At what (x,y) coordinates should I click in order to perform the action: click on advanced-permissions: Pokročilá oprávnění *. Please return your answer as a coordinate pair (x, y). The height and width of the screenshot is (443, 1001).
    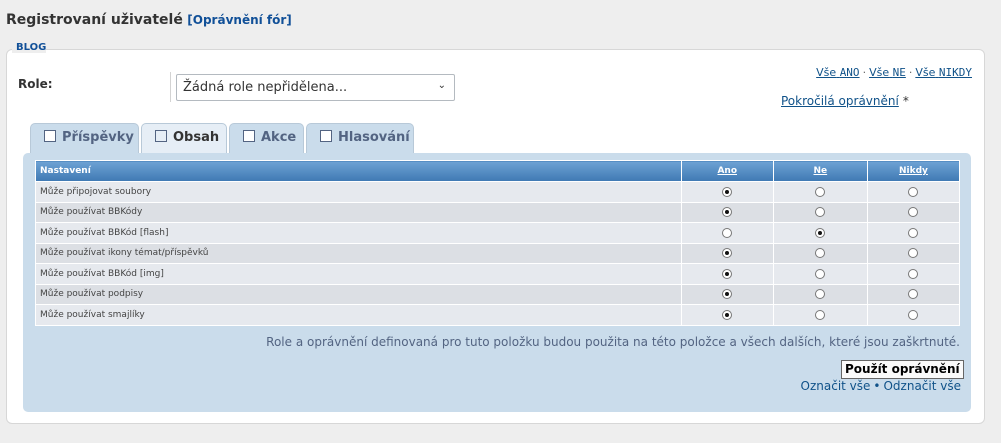
    Looking at the image, I should click on (845, 101).